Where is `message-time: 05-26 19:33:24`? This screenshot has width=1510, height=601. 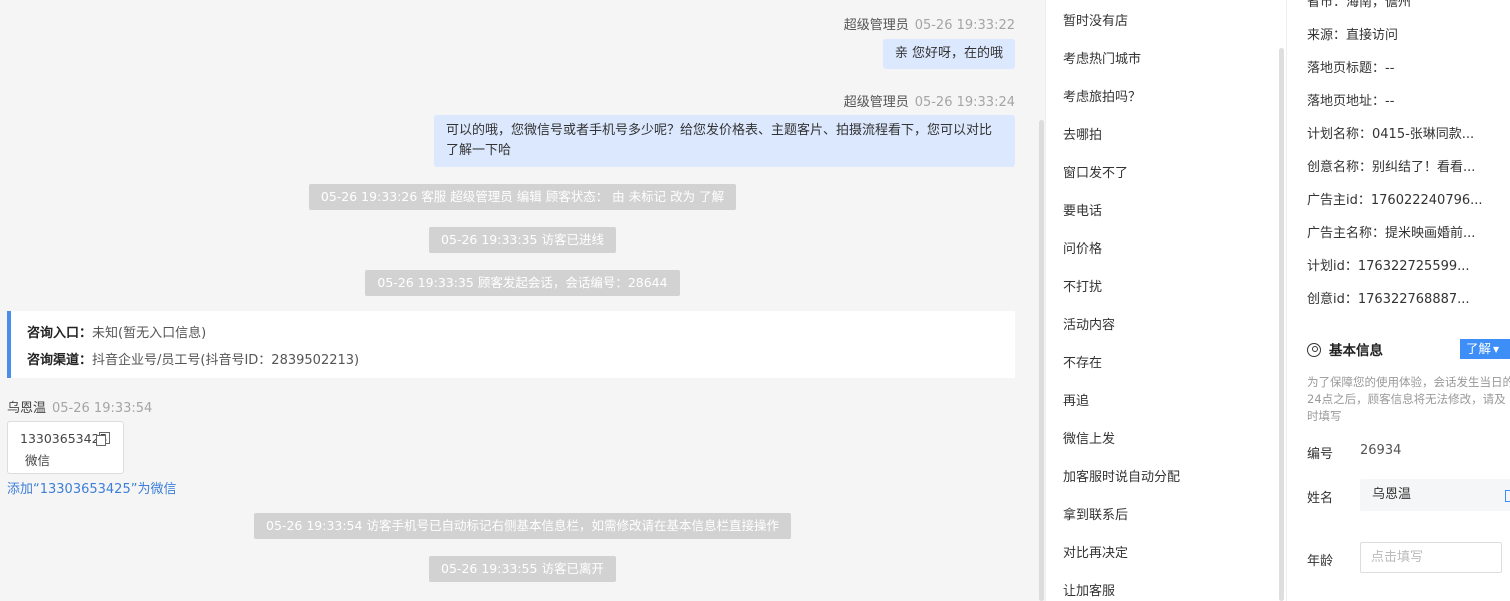
message-time: 05-26 19:33:24 is located at coordinates (964, 102).